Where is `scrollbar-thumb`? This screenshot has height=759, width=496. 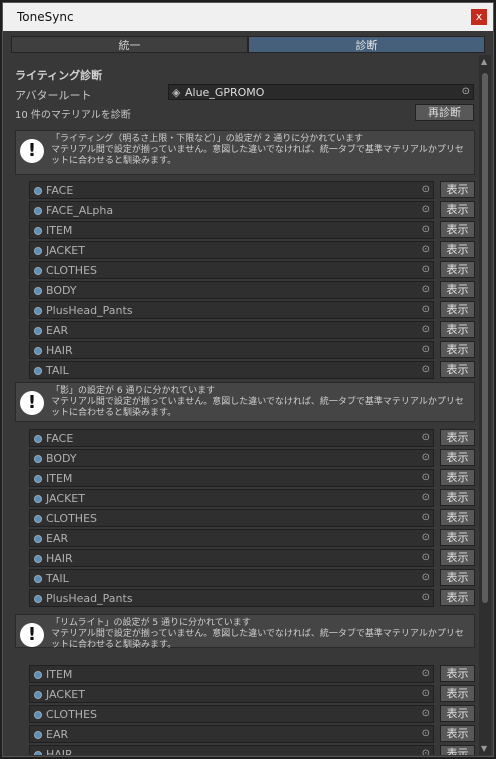
scrollbar-thumb is located at coordinates (485, 338).